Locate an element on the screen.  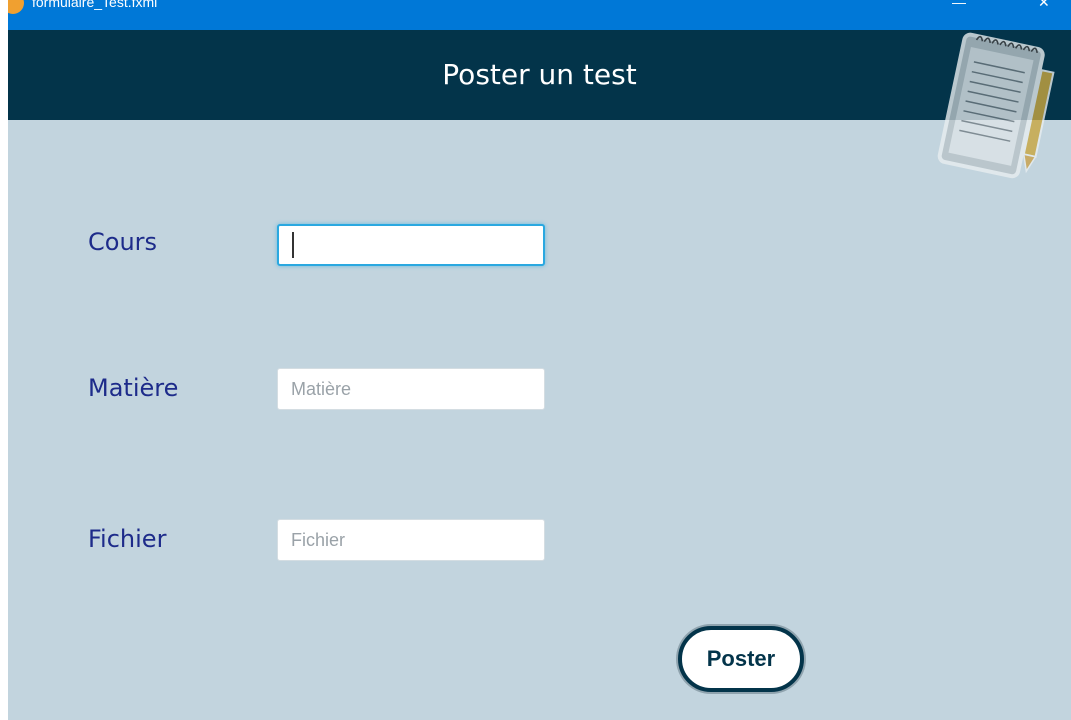
java-app-icon is located at coordinates (16, 7).